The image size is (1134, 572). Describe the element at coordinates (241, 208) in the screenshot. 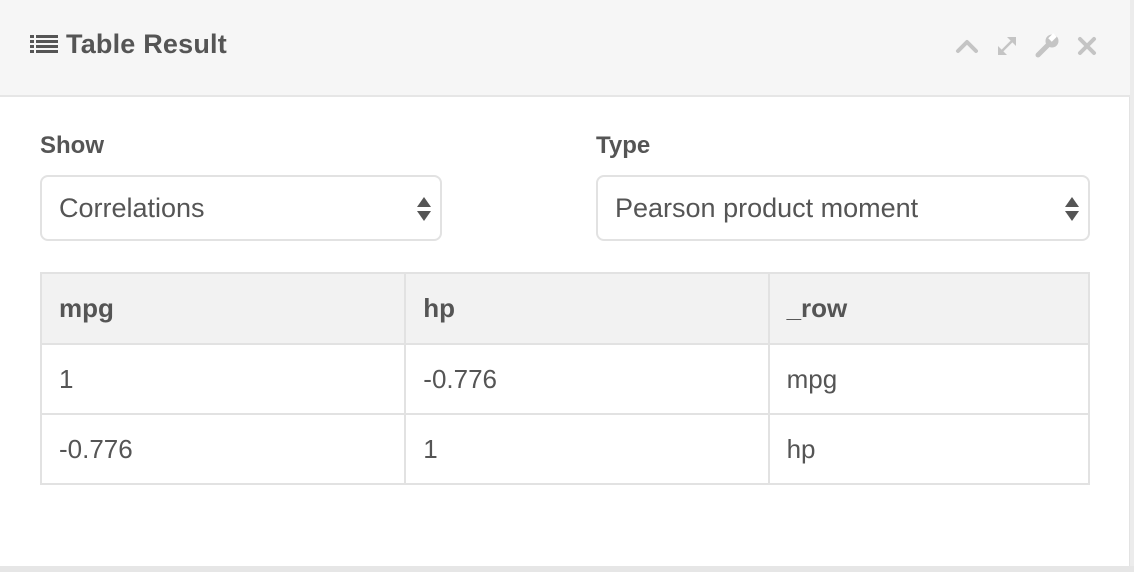

I see `show-select: Correlations` at that location.